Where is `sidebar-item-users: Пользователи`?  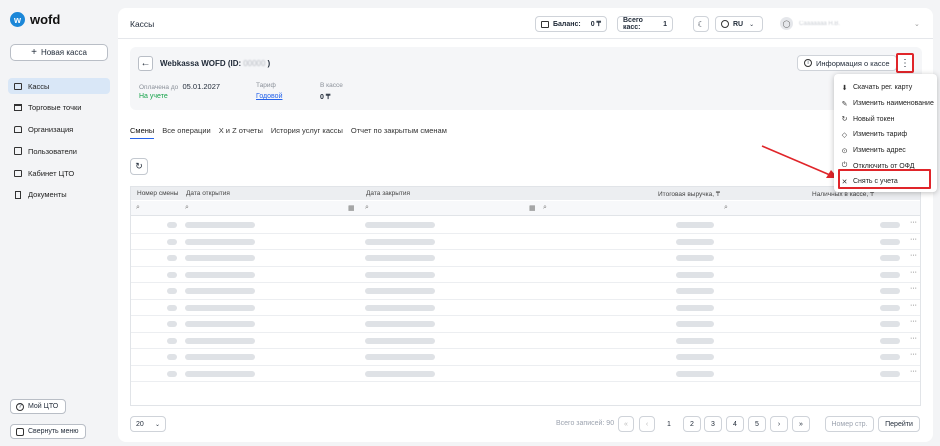 sidebar-item-users: Пользователи is located at coordinates (59, 151).